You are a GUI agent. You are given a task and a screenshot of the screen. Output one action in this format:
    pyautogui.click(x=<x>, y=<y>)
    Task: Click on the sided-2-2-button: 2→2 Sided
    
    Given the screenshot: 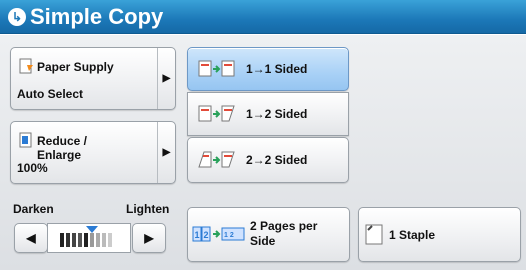 What is the action you would take?
    pyautogui.click(x=268, y=160)
    